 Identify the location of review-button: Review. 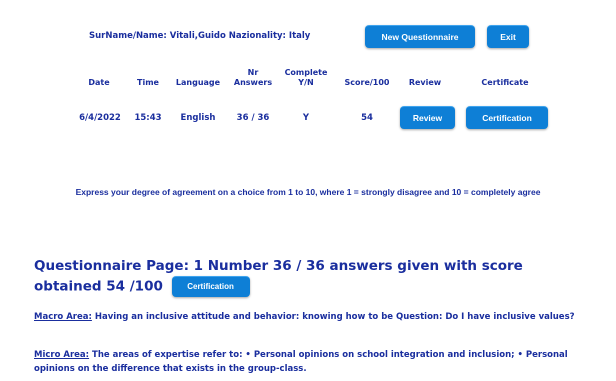
(427, 117).